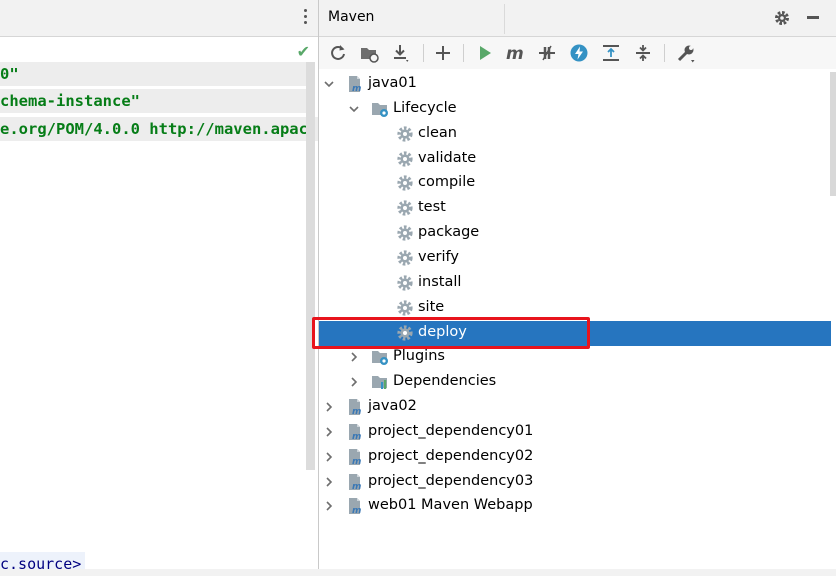 The height and width of the screenshot is (576, 836). What do you see at coordinates (575, 233) in the screenshot?
I see `tree-item-package: package` at bounding box center [575, 233].